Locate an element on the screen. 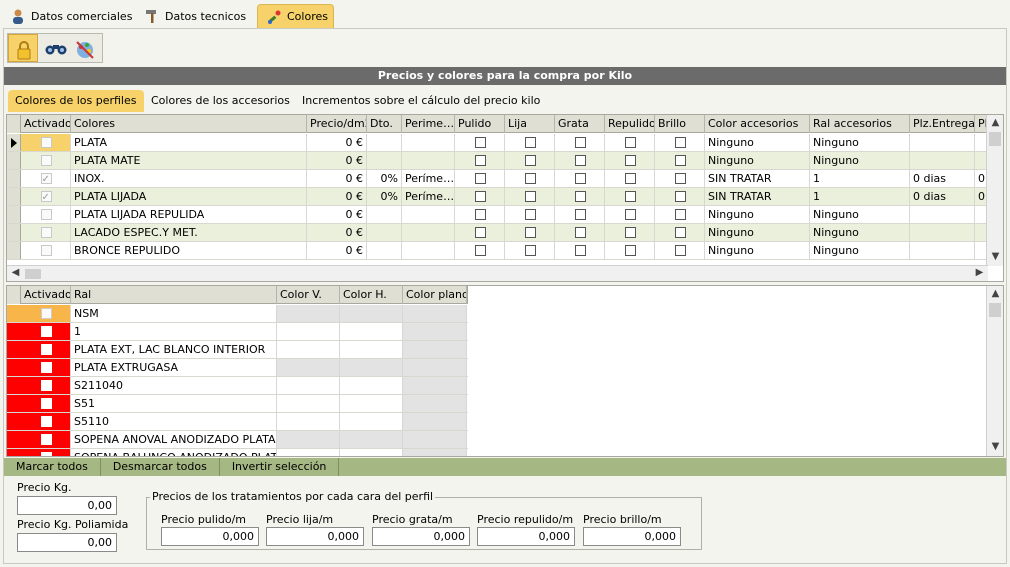 This screenshot has width=1010, height=567. table-row: 1 is located at coordinates (237, 332).